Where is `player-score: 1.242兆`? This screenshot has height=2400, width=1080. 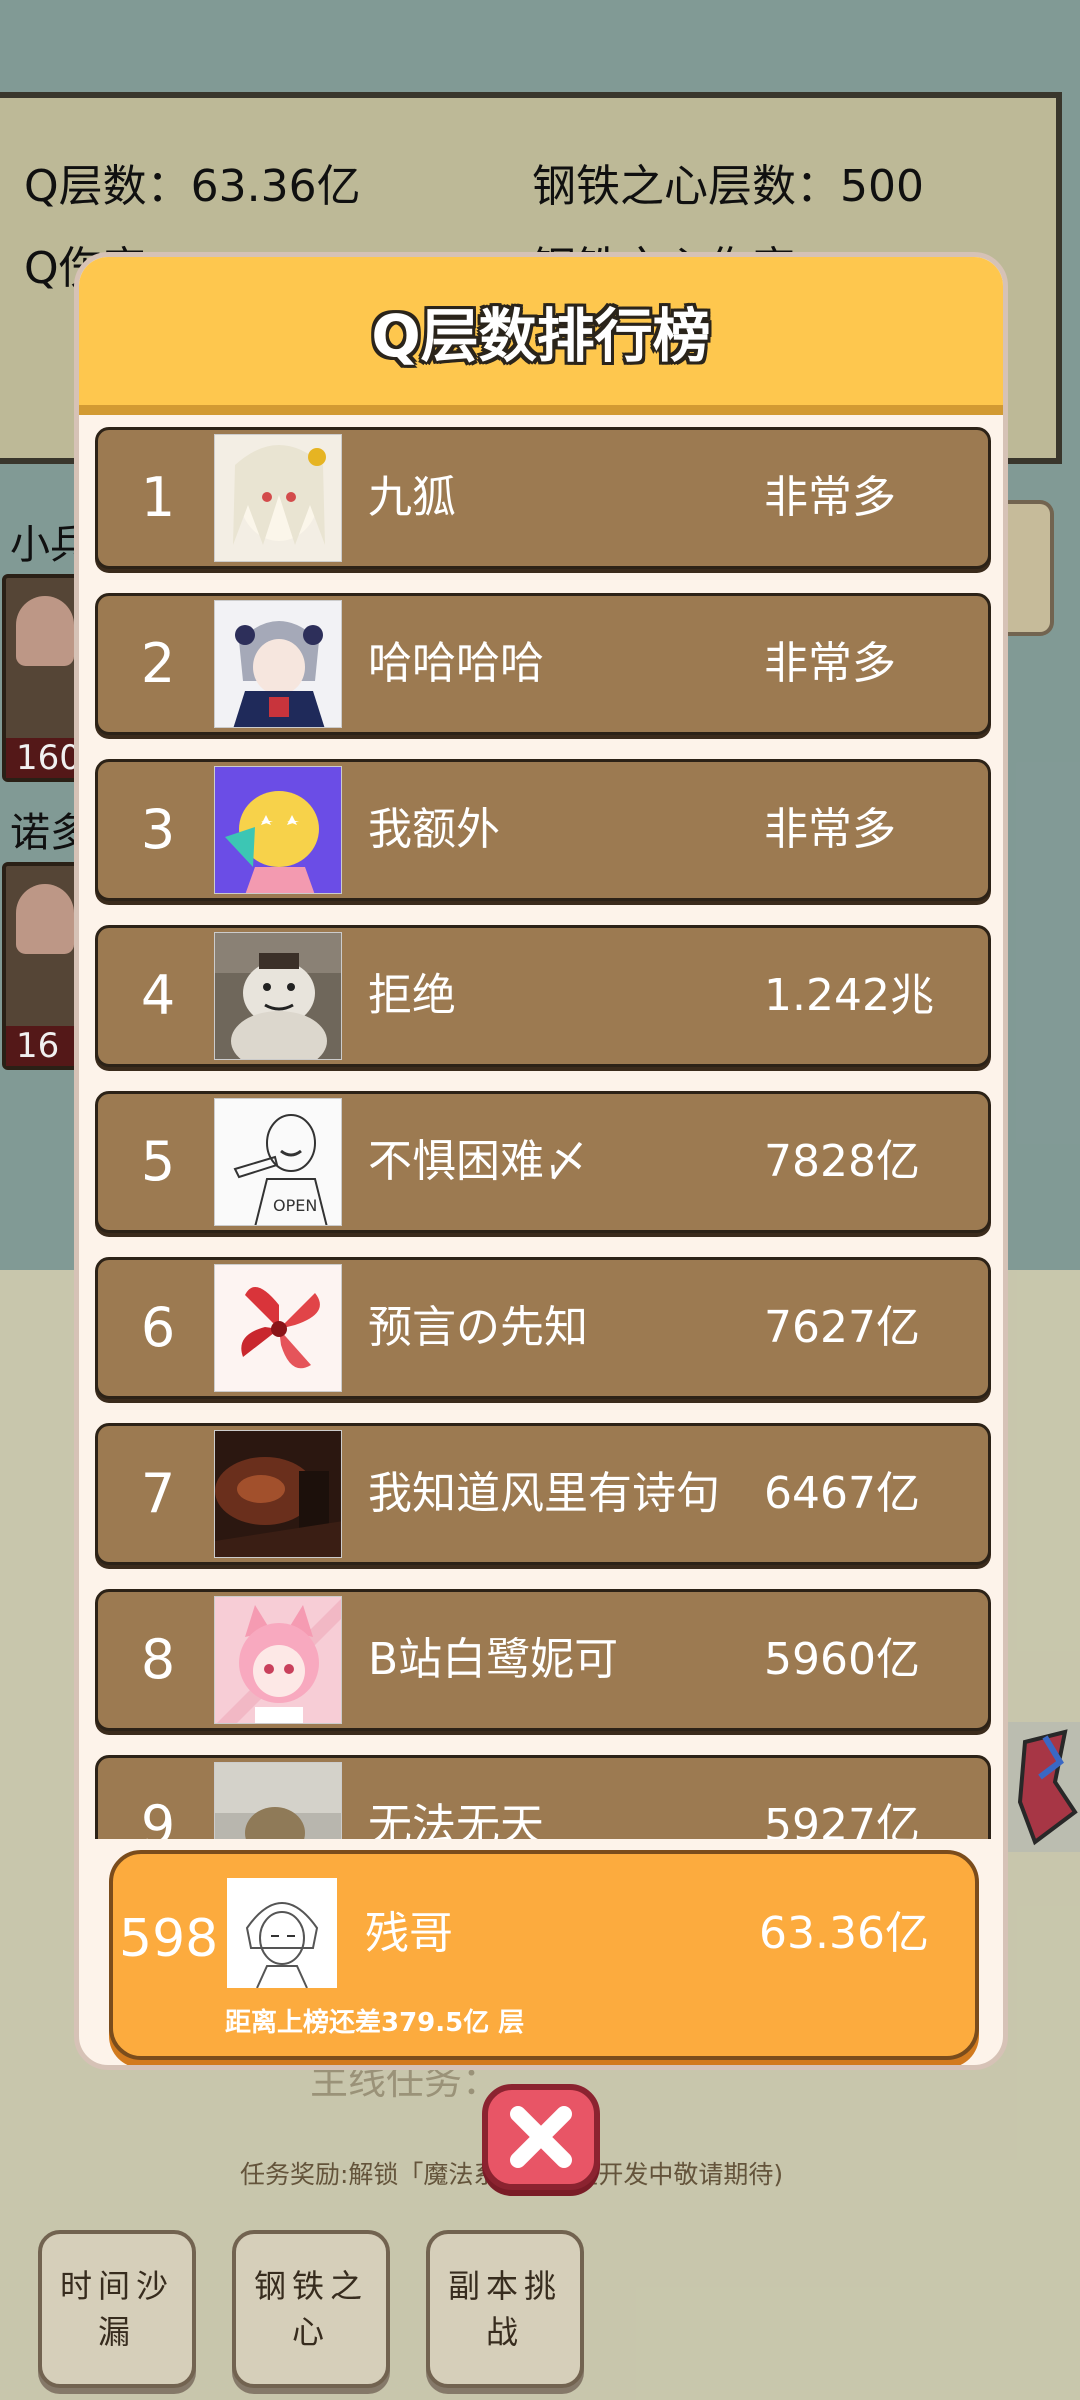 player-score: 1.242兆 is located at coordinates (849, 995).